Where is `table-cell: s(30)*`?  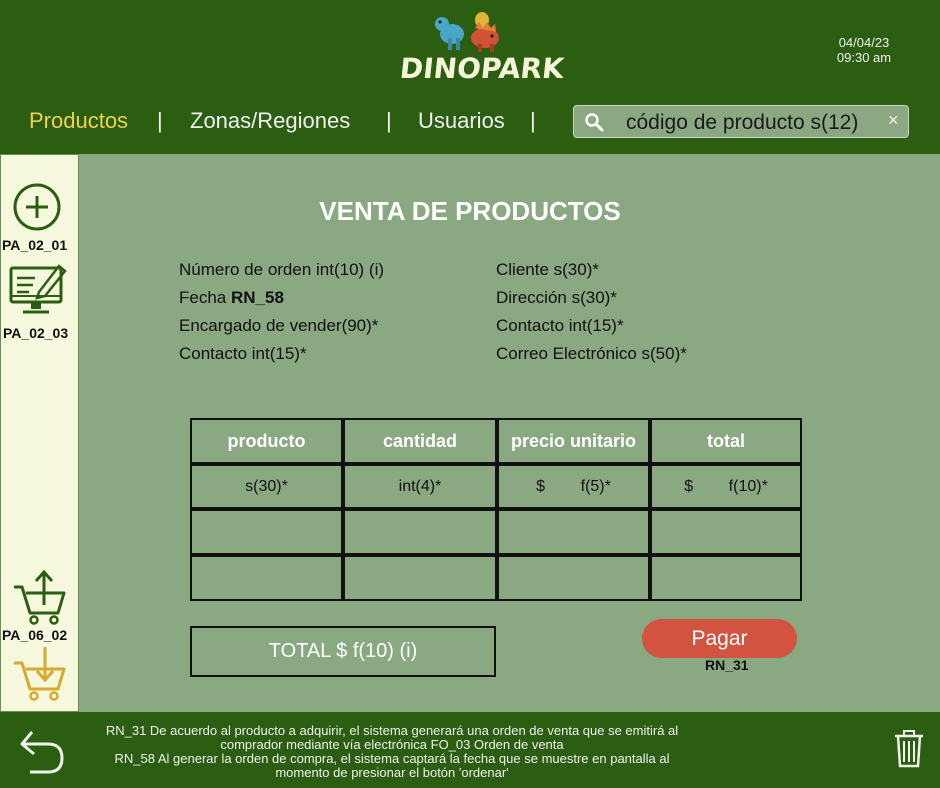 table-cell: s(30)* is located at coordinates (266, 486).